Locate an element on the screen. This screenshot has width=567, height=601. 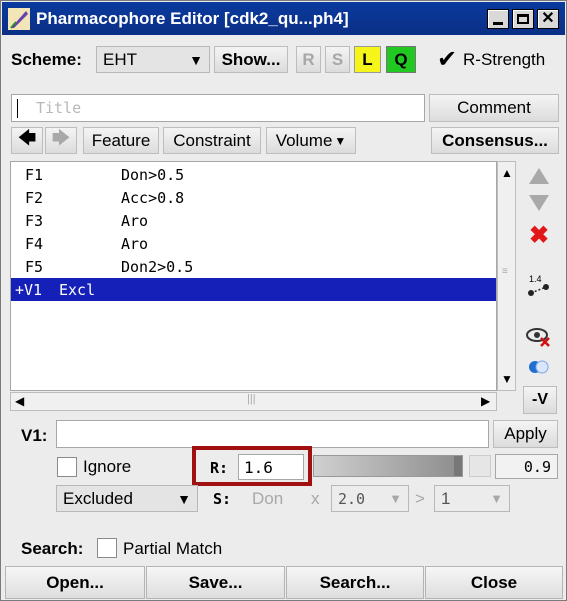
list-item: F5 Don2>0.5 is located at coordinates (253, 266).